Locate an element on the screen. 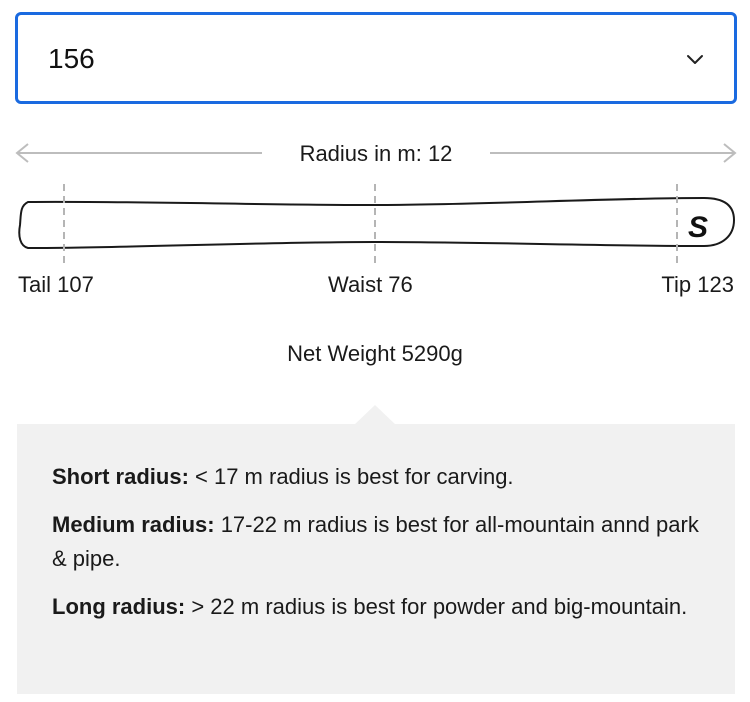 This screenshot has height=702, width=750. long-radius-term: Long radius: is located at coordinates (119, 606).